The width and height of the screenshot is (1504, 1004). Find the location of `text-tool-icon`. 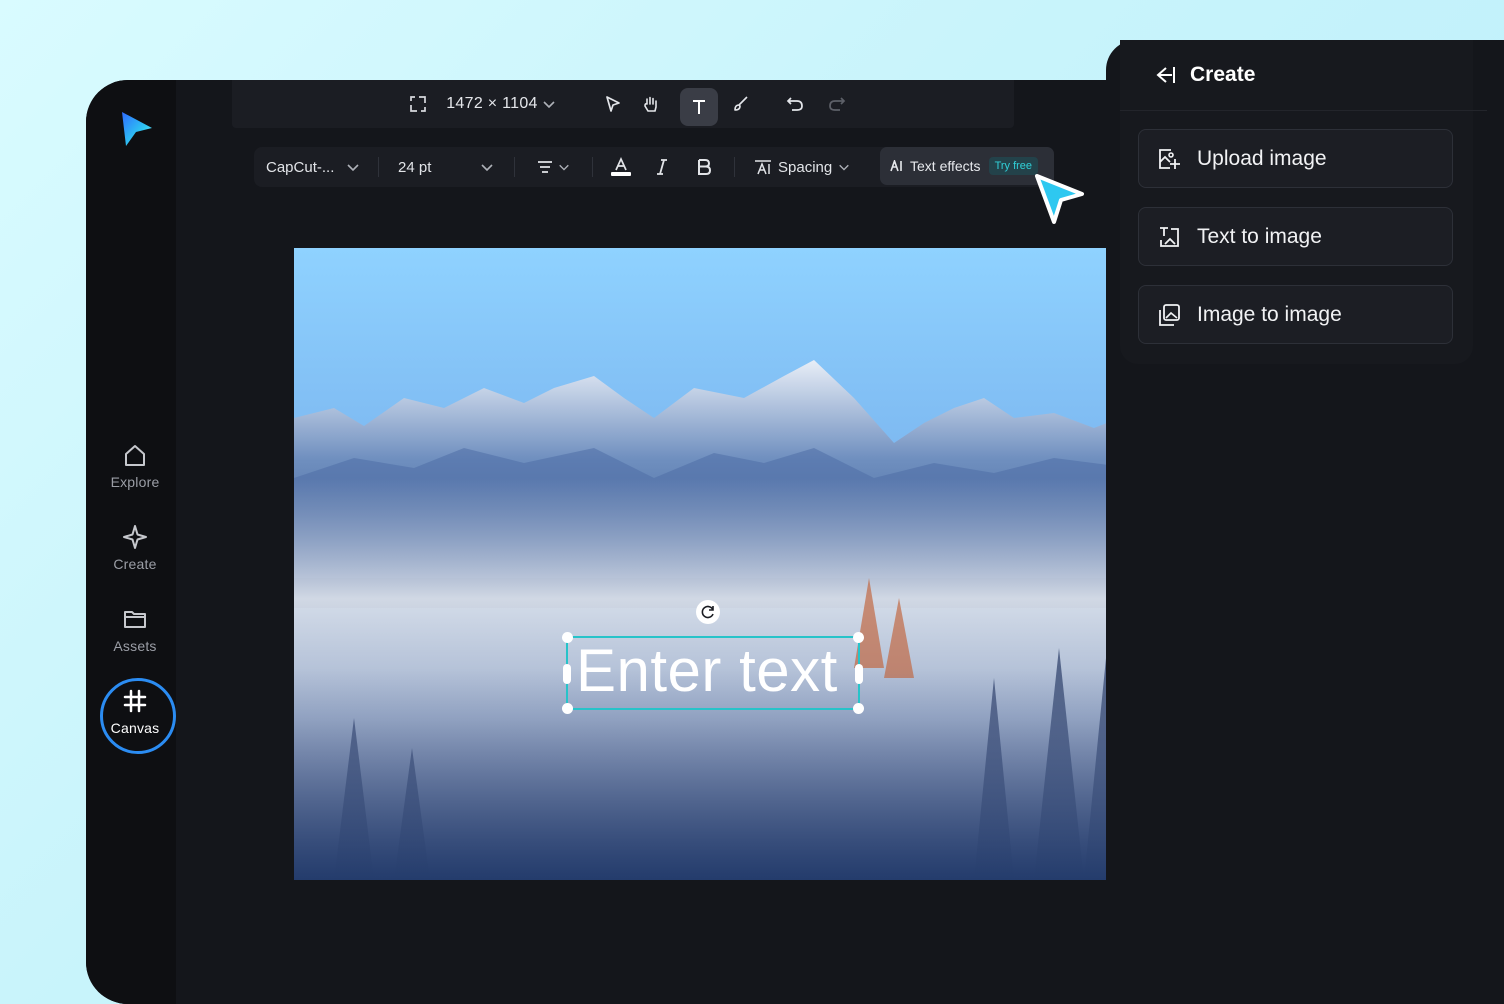

text-tool-icon is located at coordinates (699, 107).